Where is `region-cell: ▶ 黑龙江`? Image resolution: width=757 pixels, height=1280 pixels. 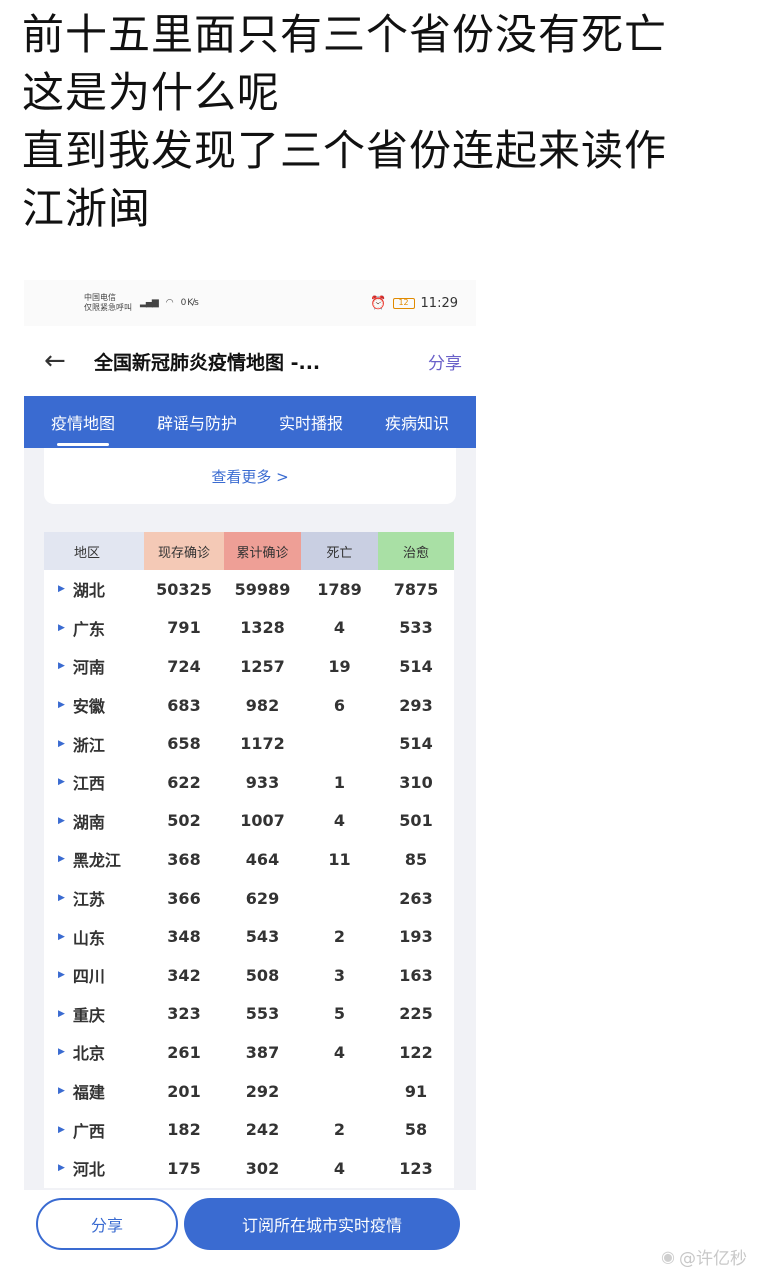
region-cell: ▶ 黑龙江 is located at coordinates (94, 859).